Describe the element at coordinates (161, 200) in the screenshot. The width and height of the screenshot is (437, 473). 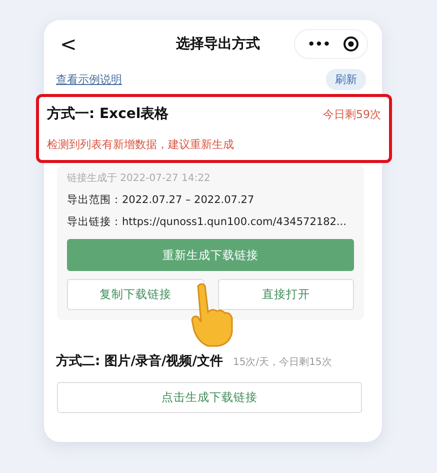
I see `export-range: 导出范围：2022.07.27 – 2022.07.27` at that location.